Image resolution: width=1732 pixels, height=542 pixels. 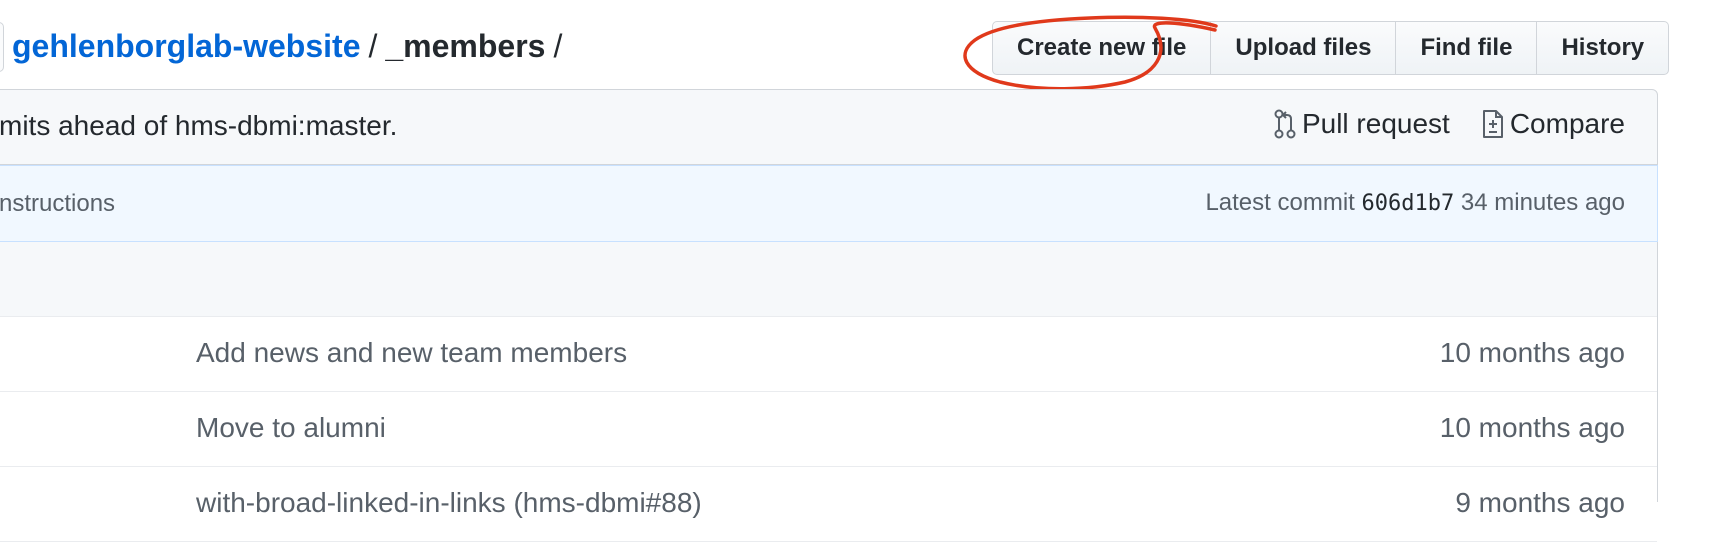 I want to click on breadcrumb: gehlenborglab-website / _members /, so click(x=291, y=46).